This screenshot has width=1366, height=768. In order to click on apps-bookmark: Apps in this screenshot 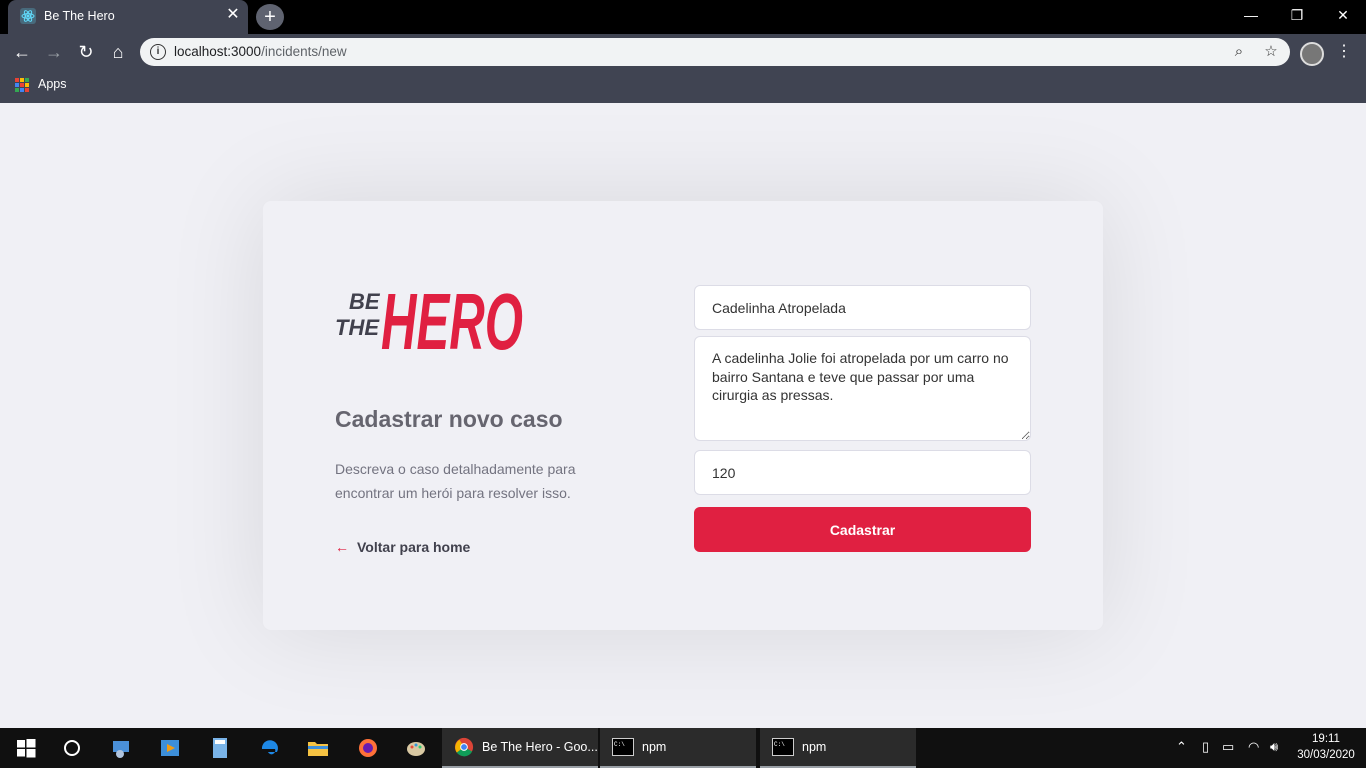, I will do `click(52, 84)`.